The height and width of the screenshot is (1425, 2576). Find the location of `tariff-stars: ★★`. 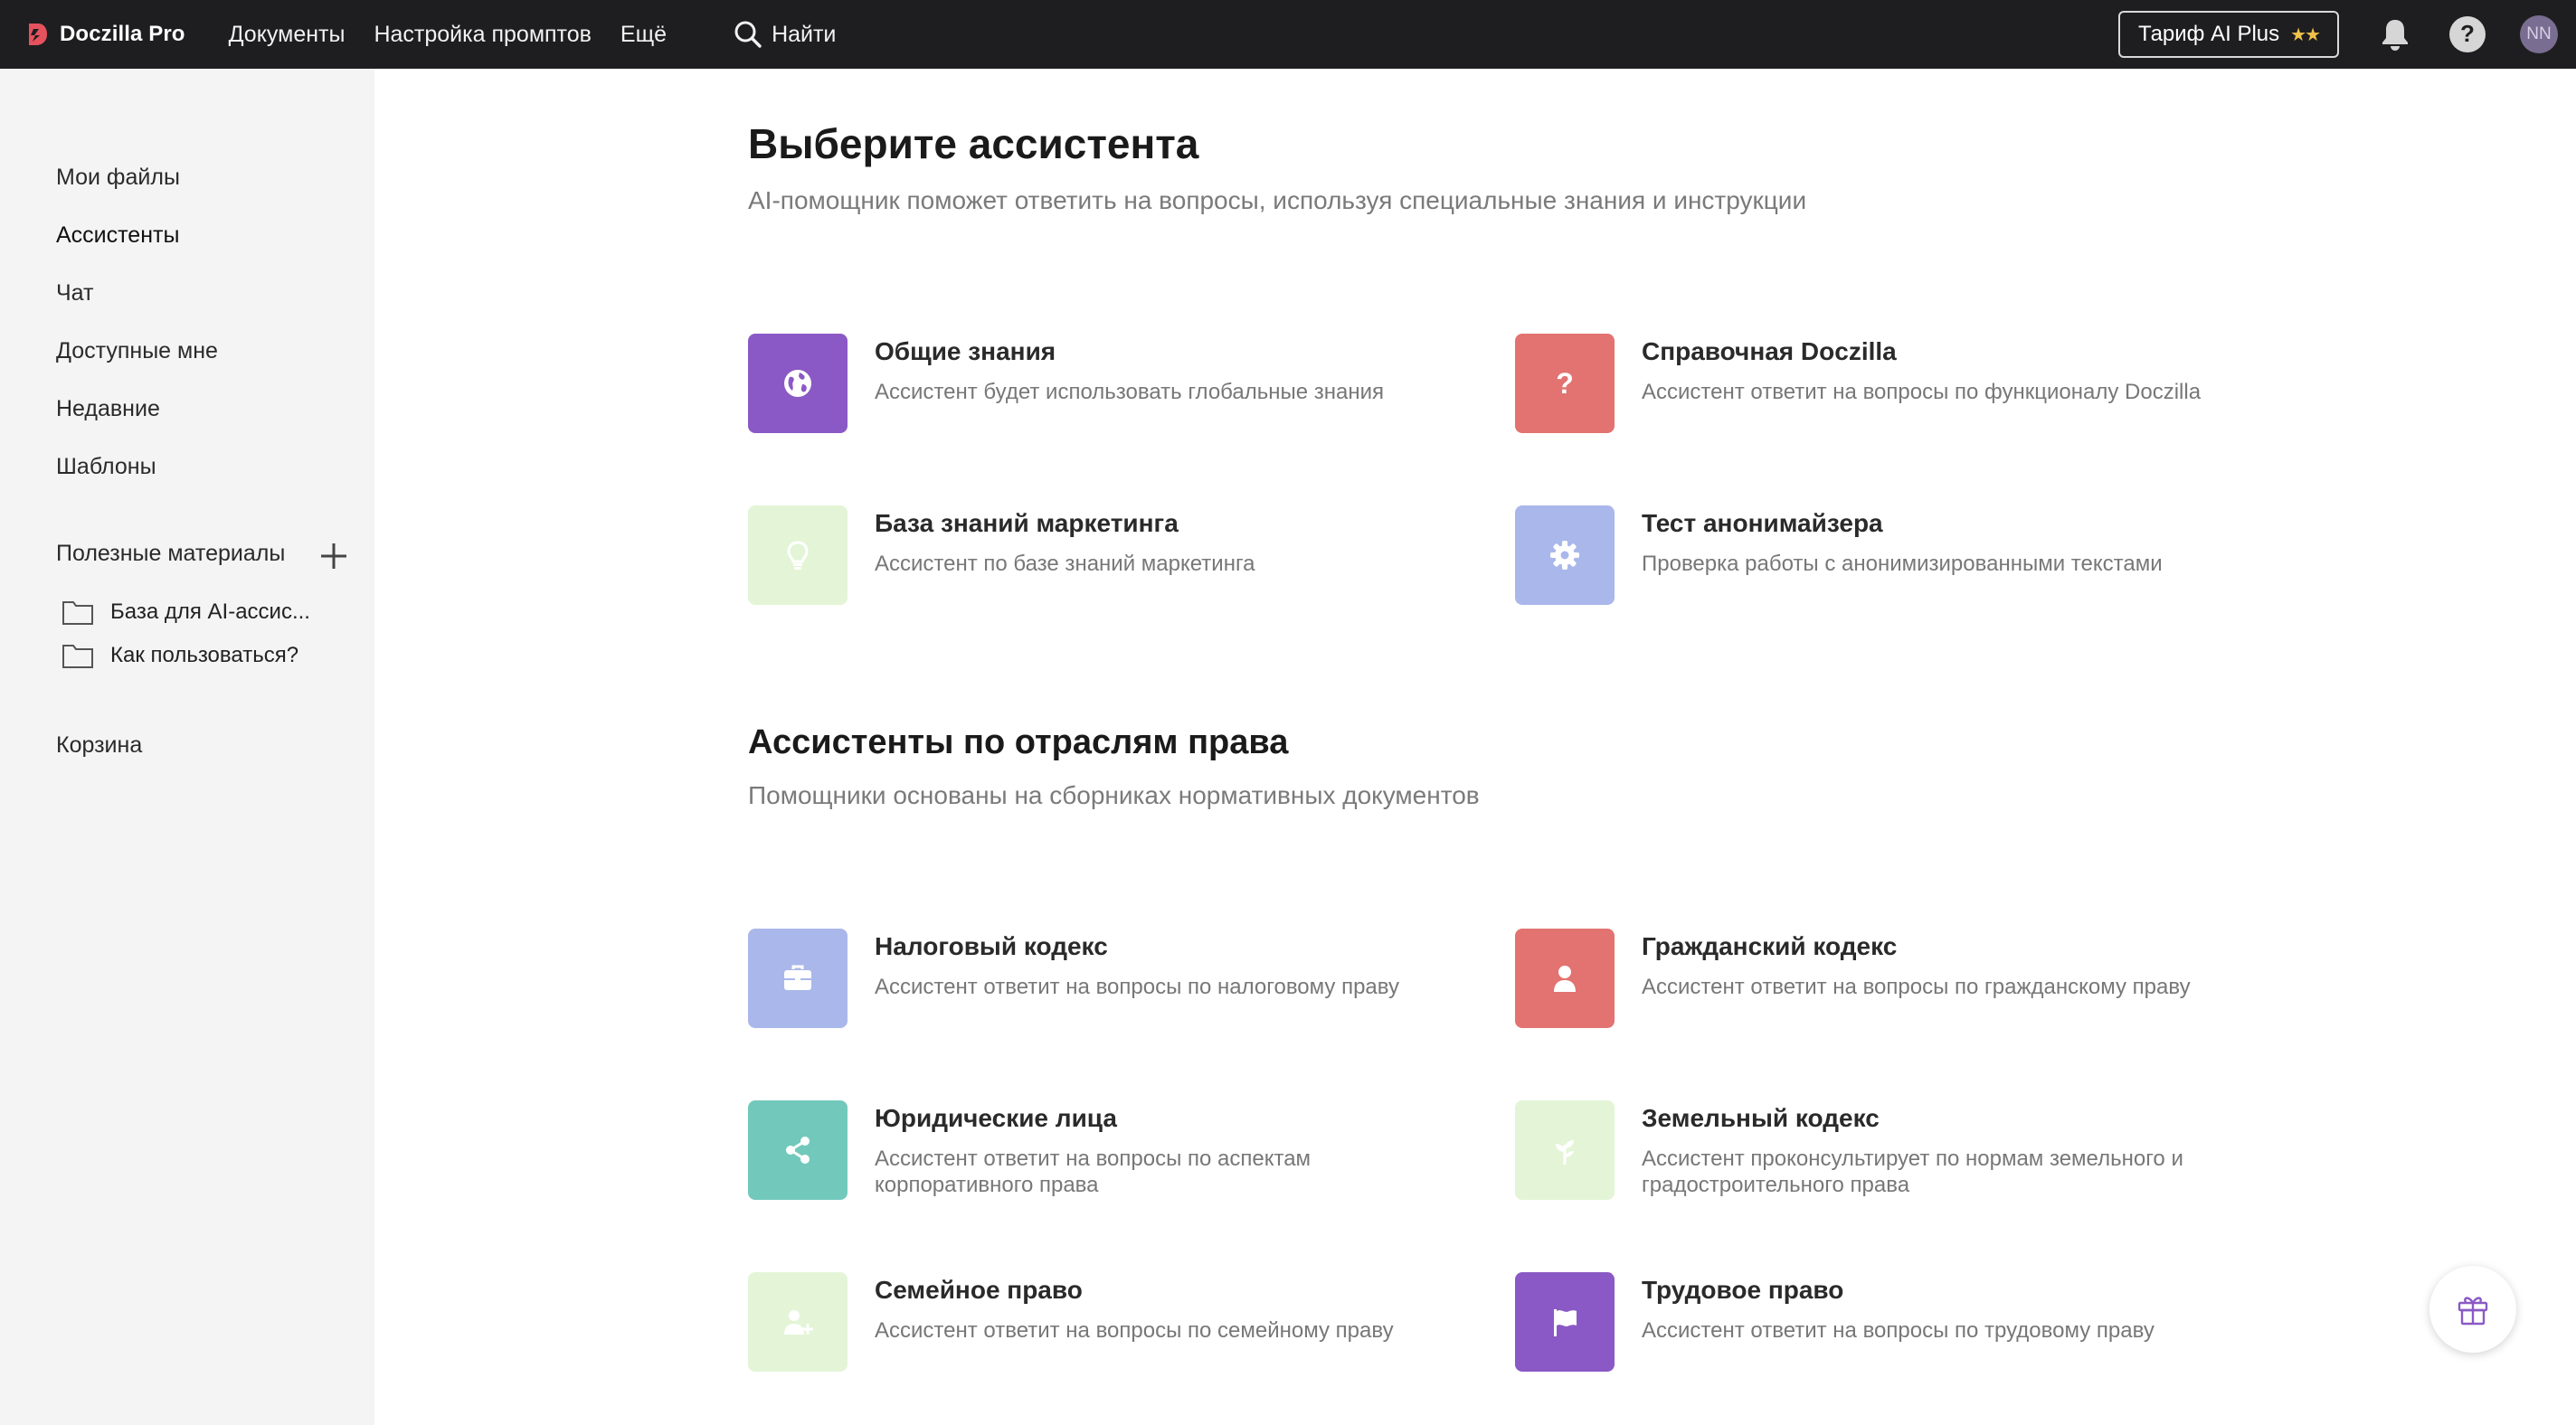

tariff-stars: ★★ is located at coordinates (2306, 34).